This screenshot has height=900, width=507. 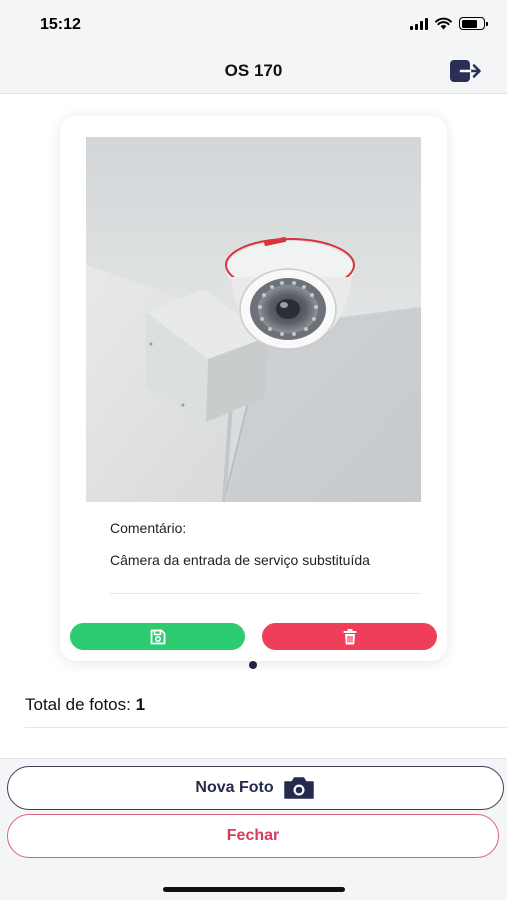 I want to click on comment-label: Comentário:, so click(x=148, y=528).